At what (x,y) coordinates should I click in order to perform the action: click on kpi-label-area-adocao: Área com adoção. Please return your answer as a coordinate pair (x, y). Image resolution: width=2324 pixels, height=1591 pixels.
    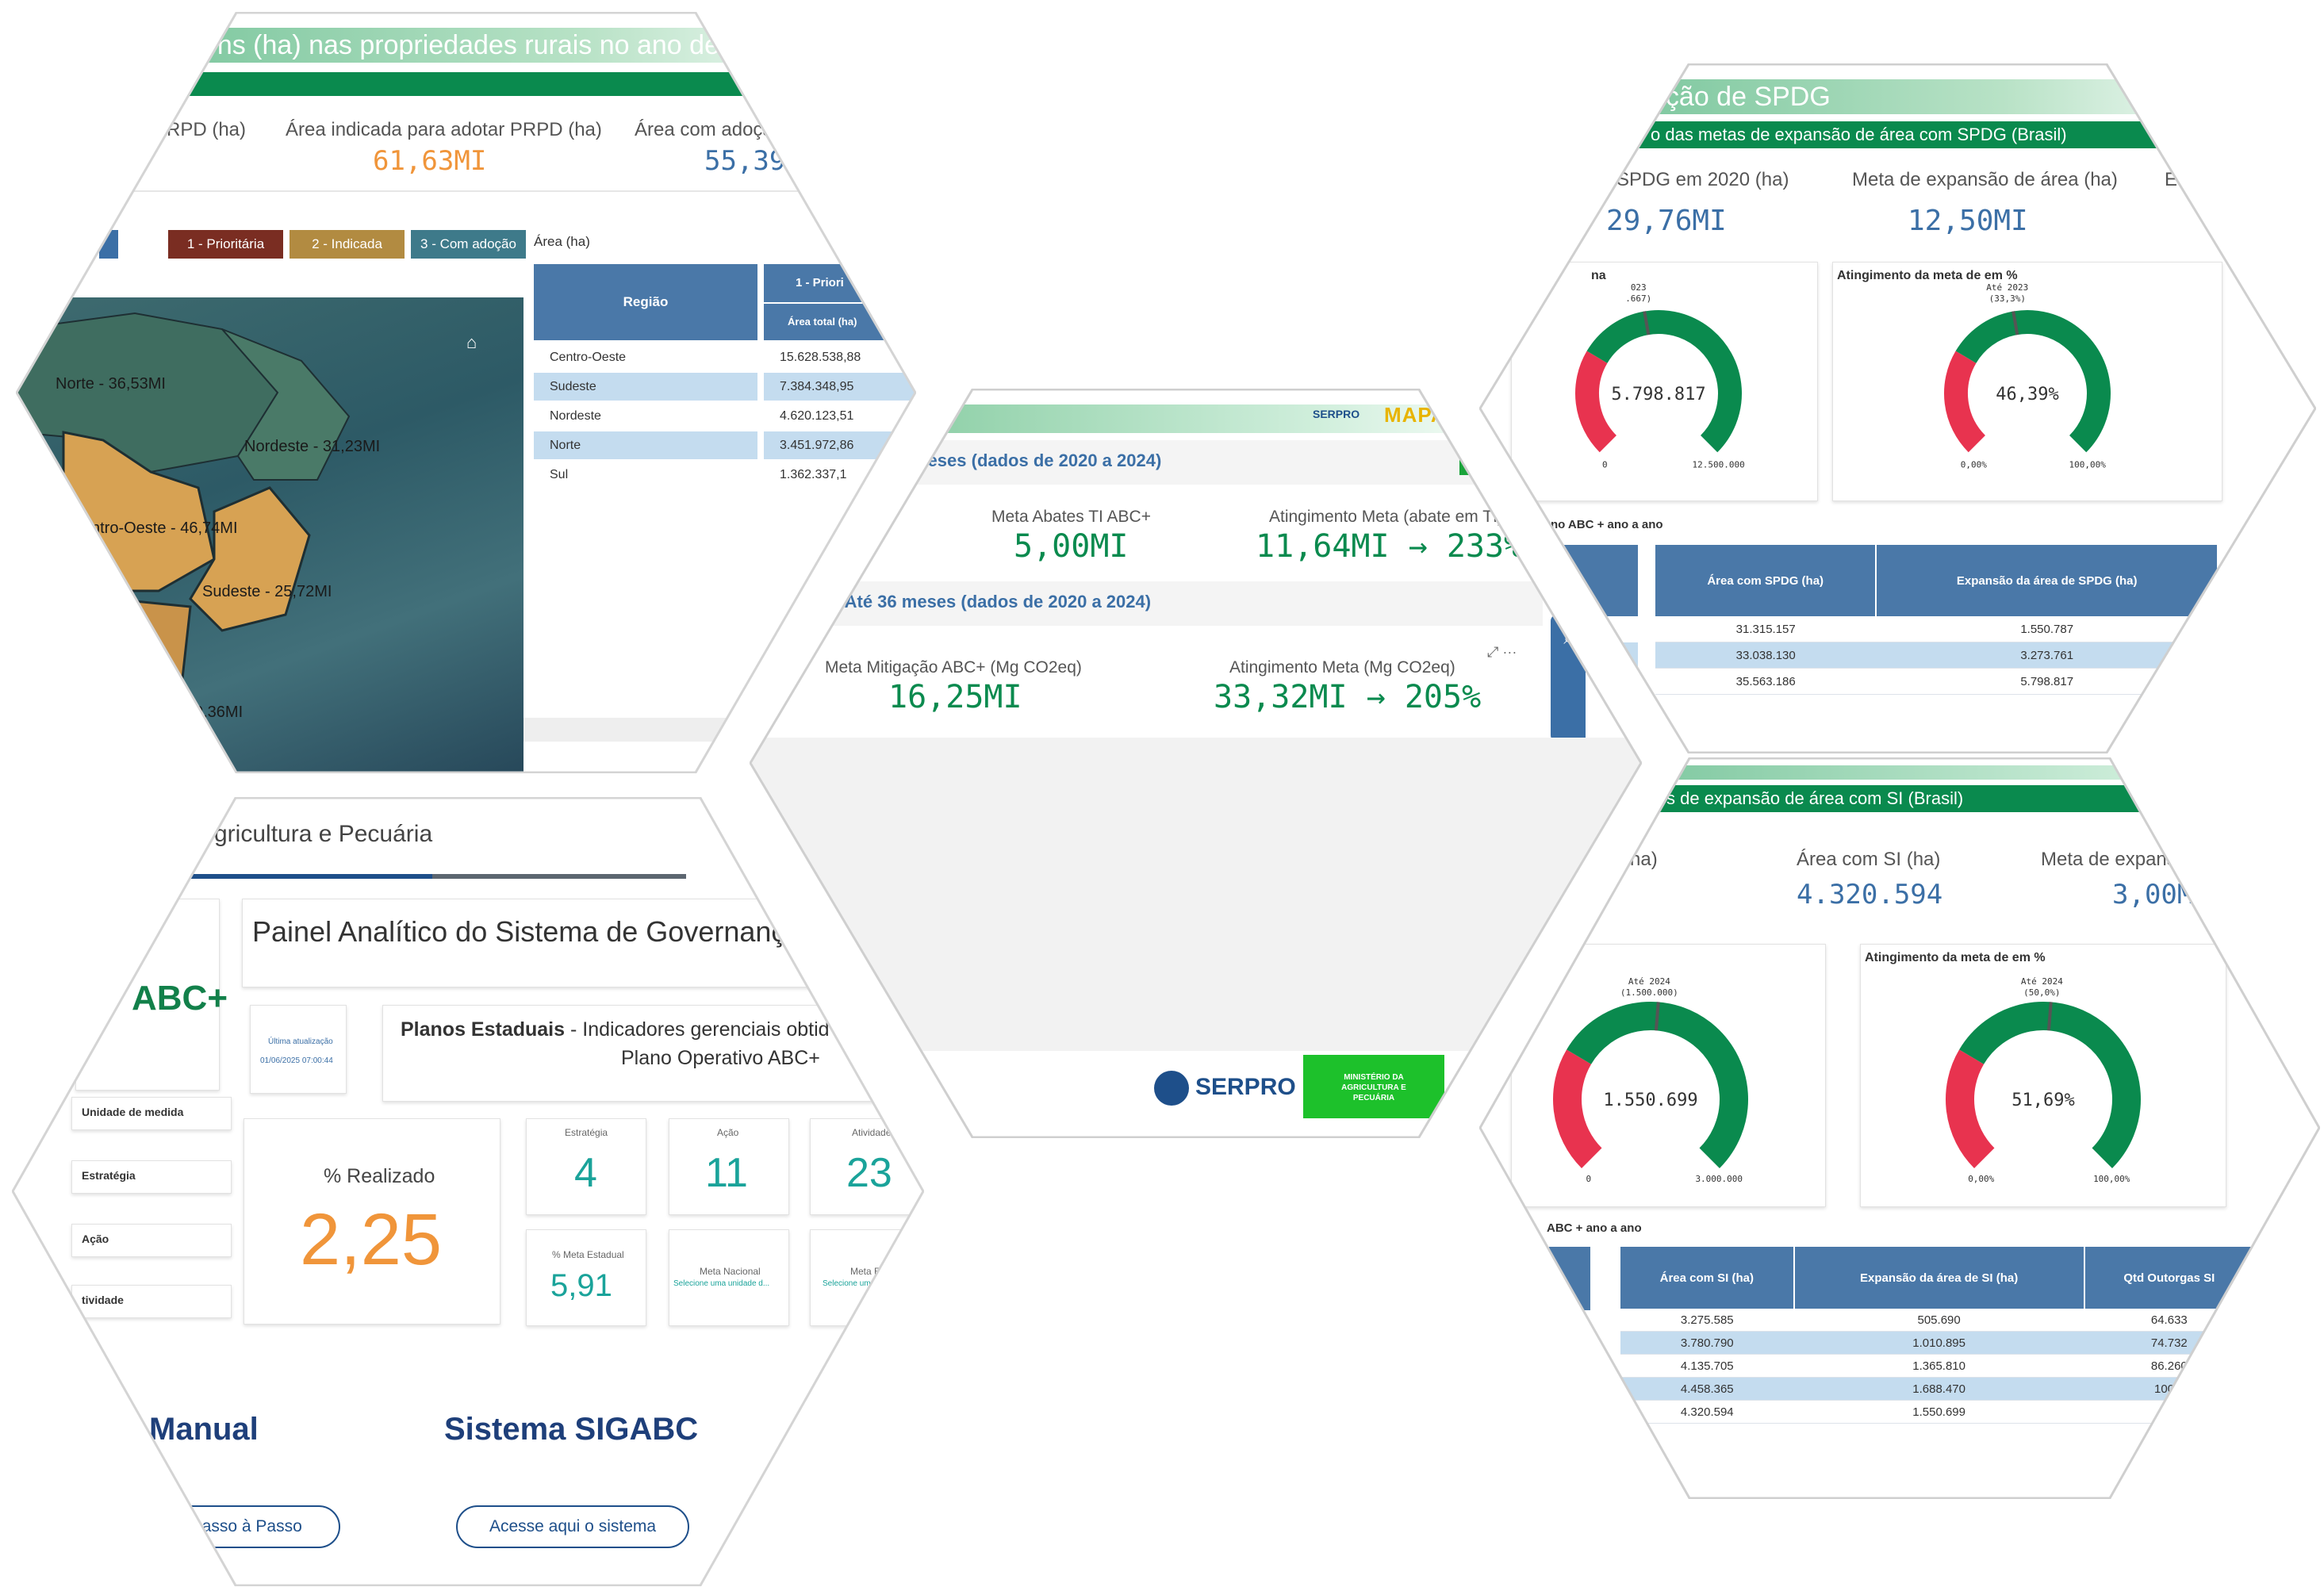
    Looking at the image, I should click on (710, 129).